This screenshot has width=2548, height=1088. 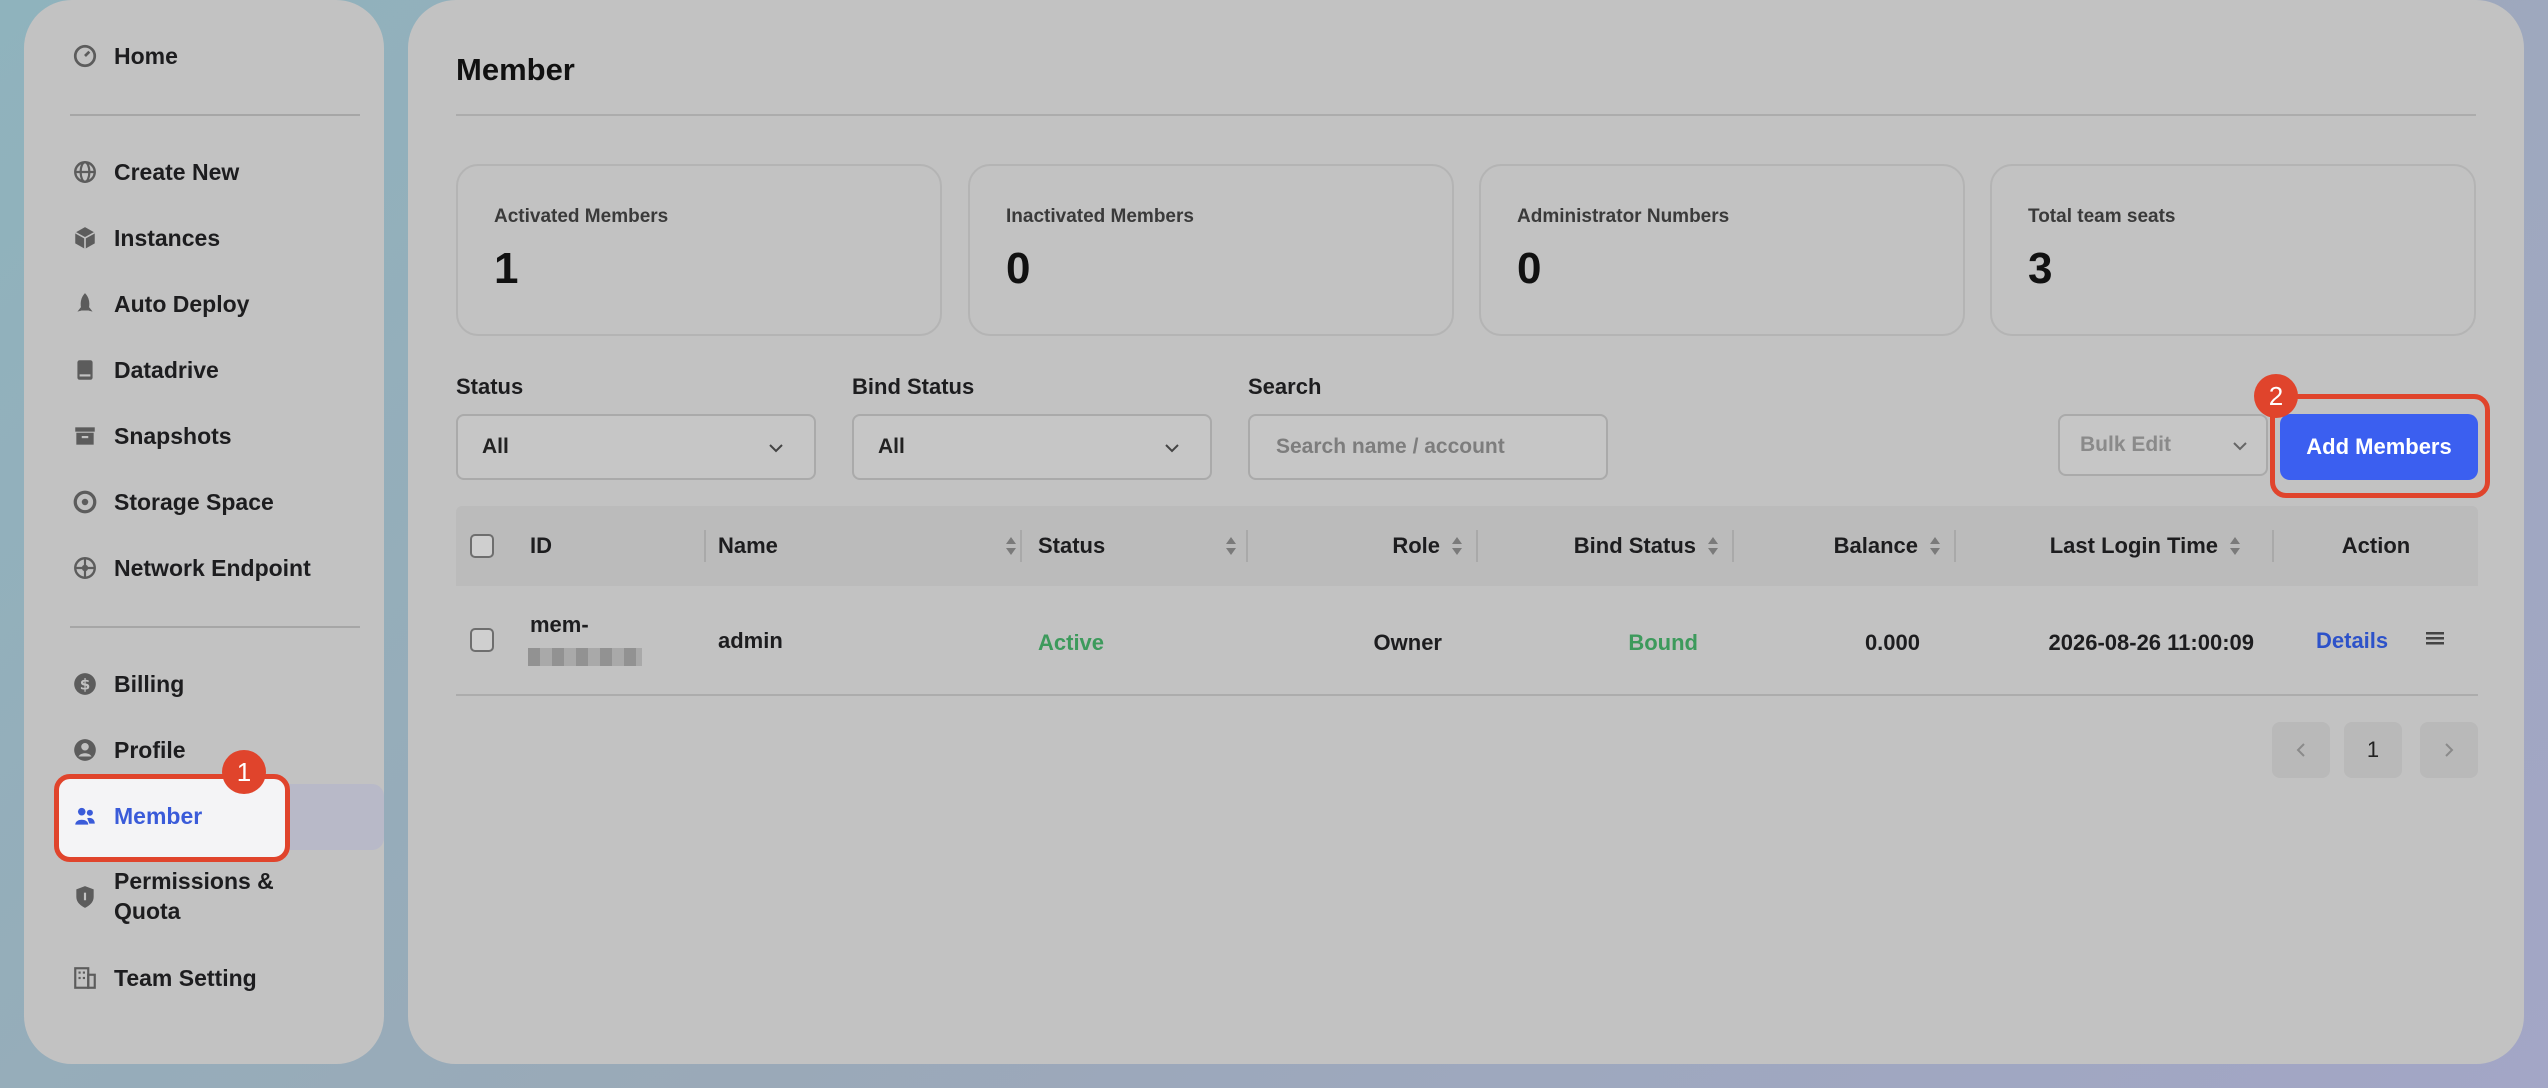 I want to click on sidebar-item-member: Member, so click(x=137, y=816).